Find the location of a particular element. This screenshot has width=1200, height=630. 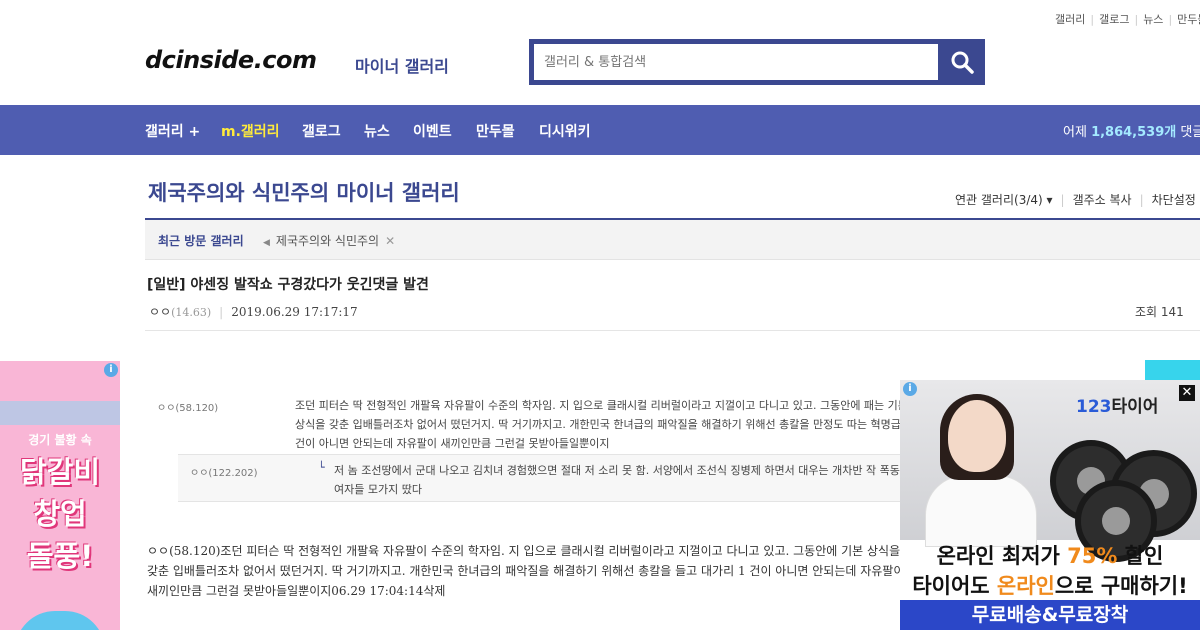

related-gallery-button: 연관 갤러리(3/4) ▾ is located at coordinates (1004, 200).